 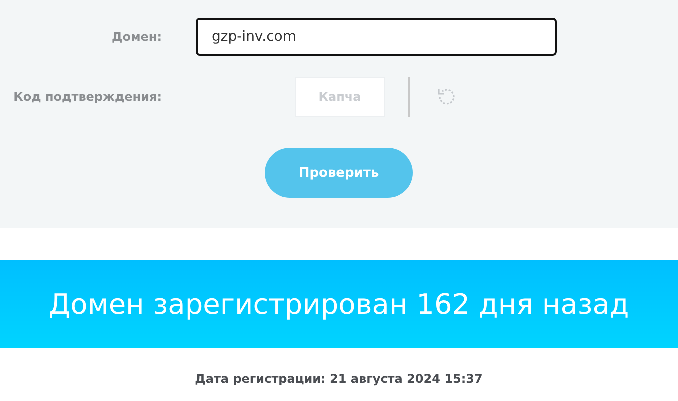 What do you see at coordinates (339, 304) in the screenshot?
I see `result-heading: Домен зарегистрирован 162 дня назад` at bounding box center [339, 304].